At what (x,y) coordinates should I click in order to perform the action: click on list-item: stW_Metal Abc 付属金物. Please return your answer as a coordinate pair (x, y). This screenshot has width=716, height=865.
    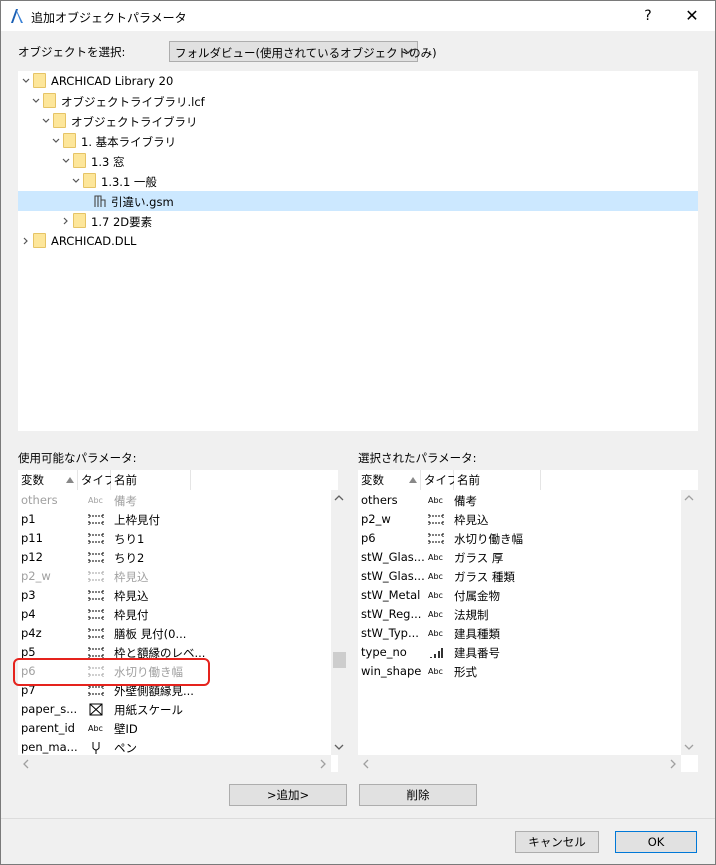
    Looking at the image, I should click on (519, 595).